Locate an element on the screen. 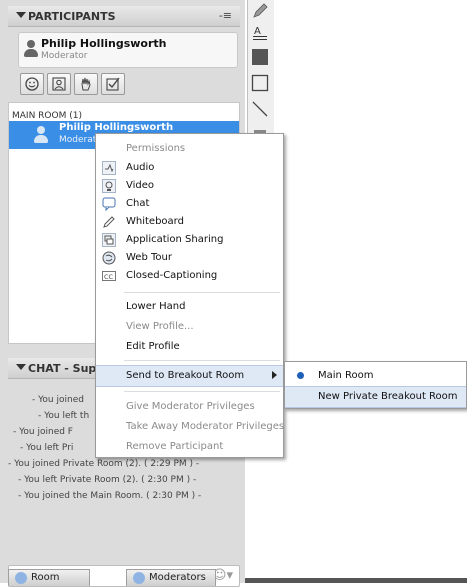 This screenshot has width=467, height=587. web-tour-icon is located at coordinates (109, 258).